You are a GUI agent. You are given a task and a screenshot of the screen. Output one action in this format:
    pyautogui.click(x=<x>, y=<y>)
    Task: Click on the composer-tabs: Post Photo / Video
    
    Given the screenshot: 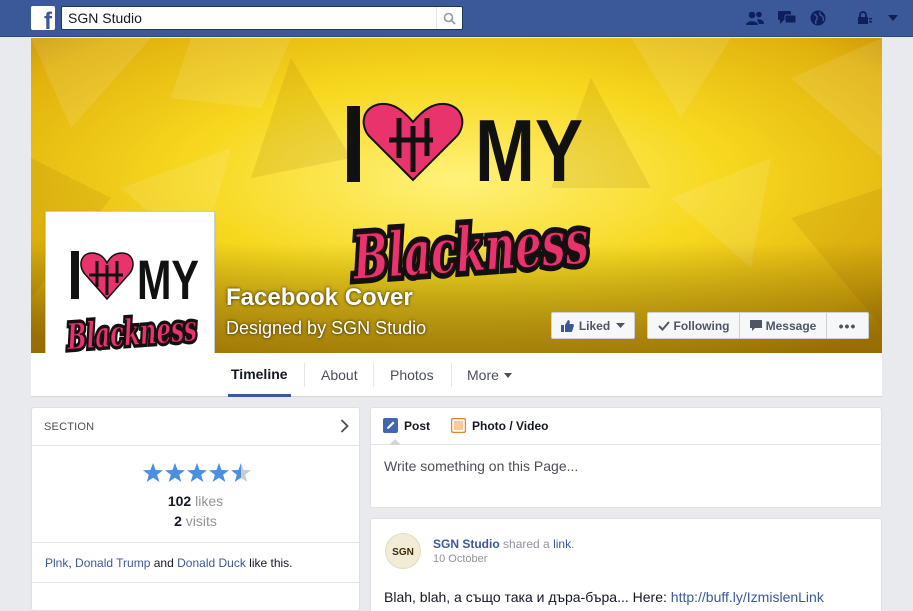 What is the action you would take?
    pyautogui.click(x=626, y=426)
    